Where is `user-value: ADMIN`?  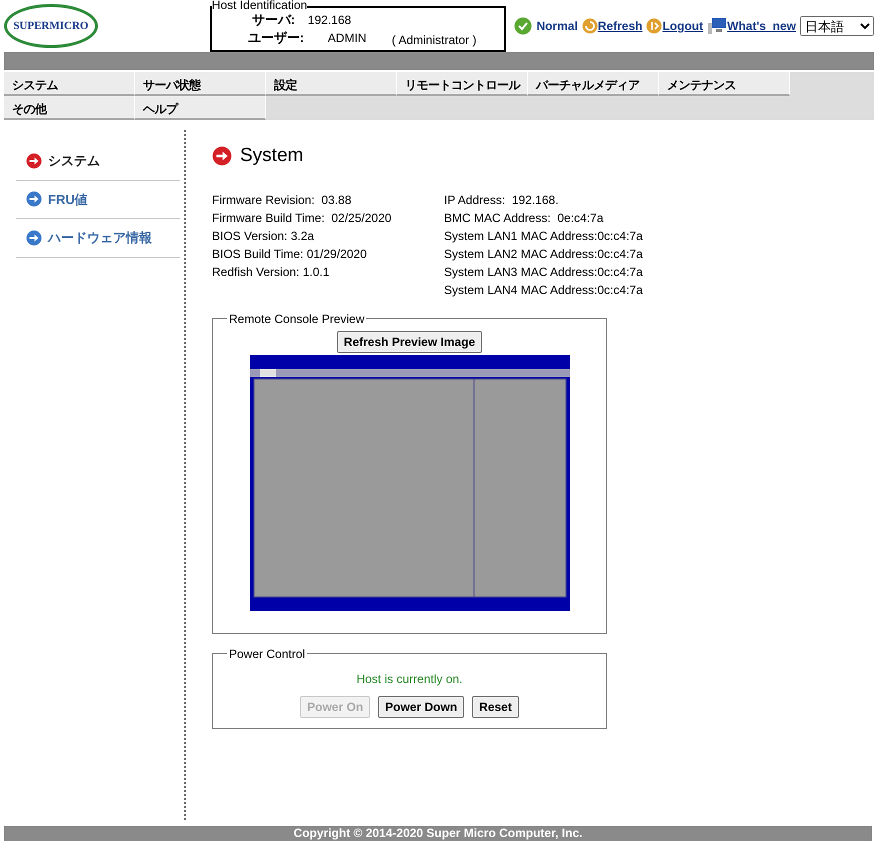 user-value: ADMIN is located at coordinates (348, 38).